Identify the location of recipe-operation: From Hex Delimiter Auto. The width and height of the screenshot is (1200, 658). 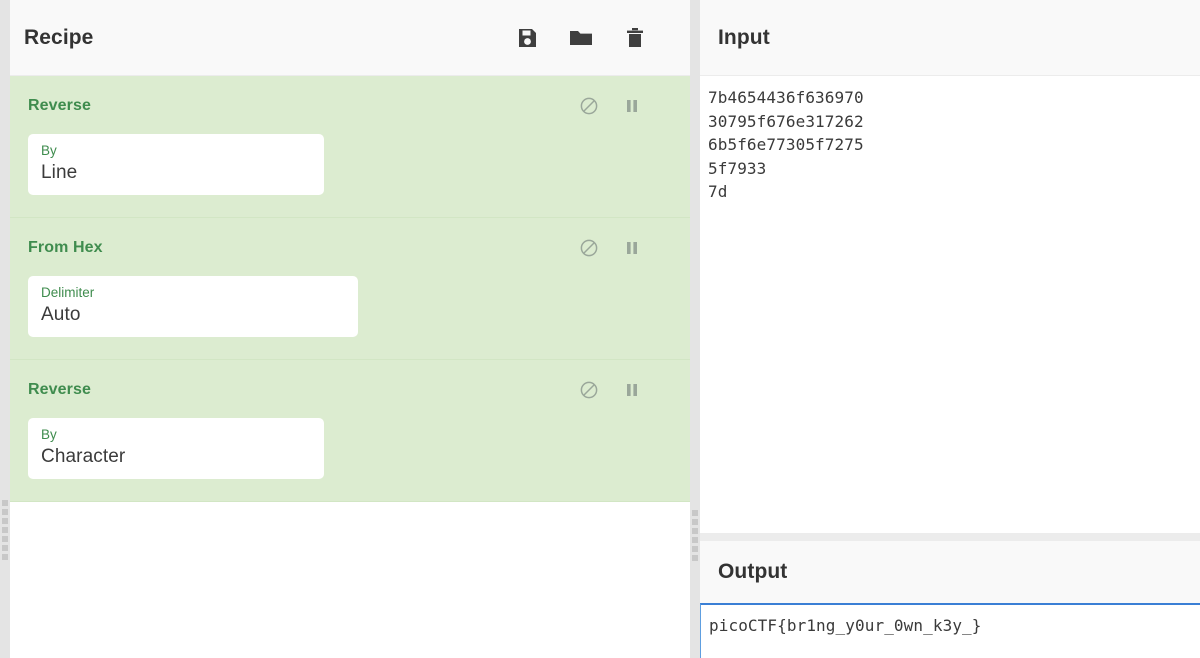
(345, 289).